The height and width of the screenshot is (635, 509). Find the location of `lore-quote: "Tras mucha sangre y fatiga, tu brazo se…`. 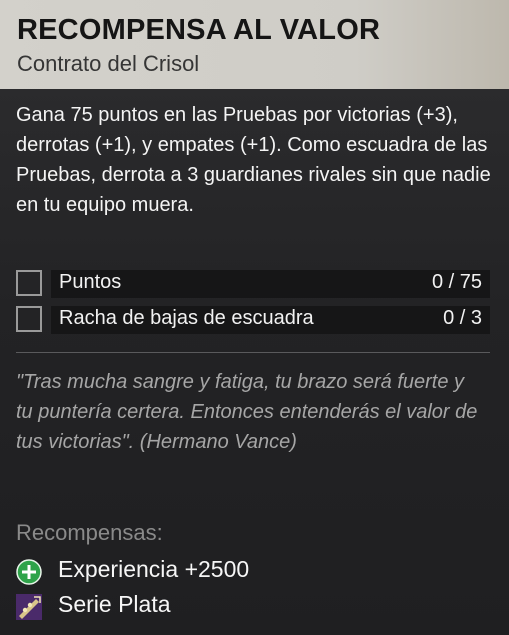

lore-quote: "Tras mucha sangre y fatiga, tu brazo se… is located at coordinates (247, 412).